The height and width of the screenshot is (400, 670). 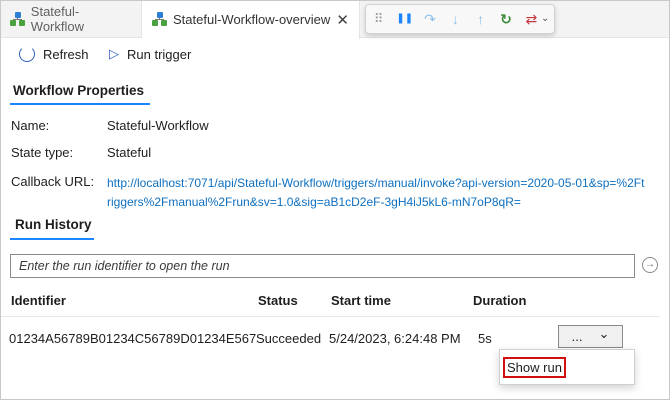 I want to click on tab-stateful-workflow-overview: Stateful-Workflow-overview ✕, so click(x=251, y=19).